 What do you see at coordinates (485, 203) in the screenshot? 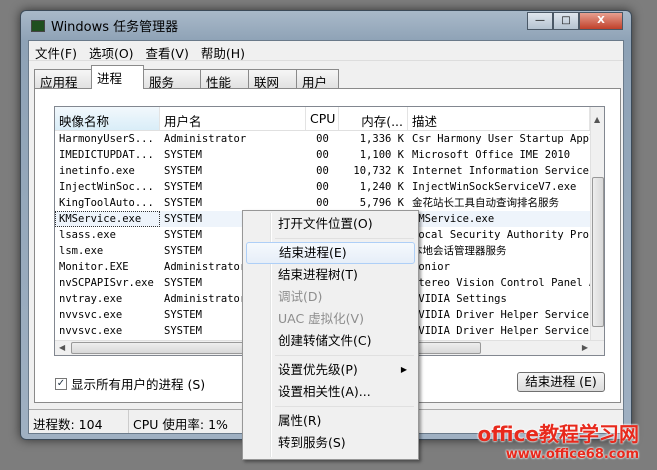
I see `cell-description: 金花站长工具自动查询排名服务` at bounding box center [485, 203].